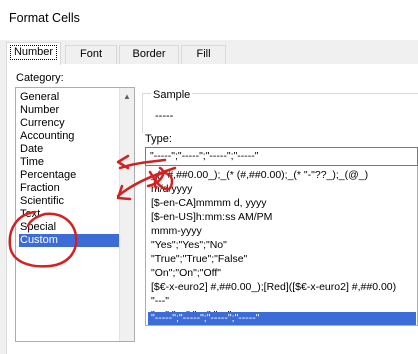 Image resolution: width=418 pixels, height=354 pixels. Describe the element at coordinates (282, 203) in the screenshot. I see `type-item: [$-en-CA]mmmm d, yyyy` at that location.